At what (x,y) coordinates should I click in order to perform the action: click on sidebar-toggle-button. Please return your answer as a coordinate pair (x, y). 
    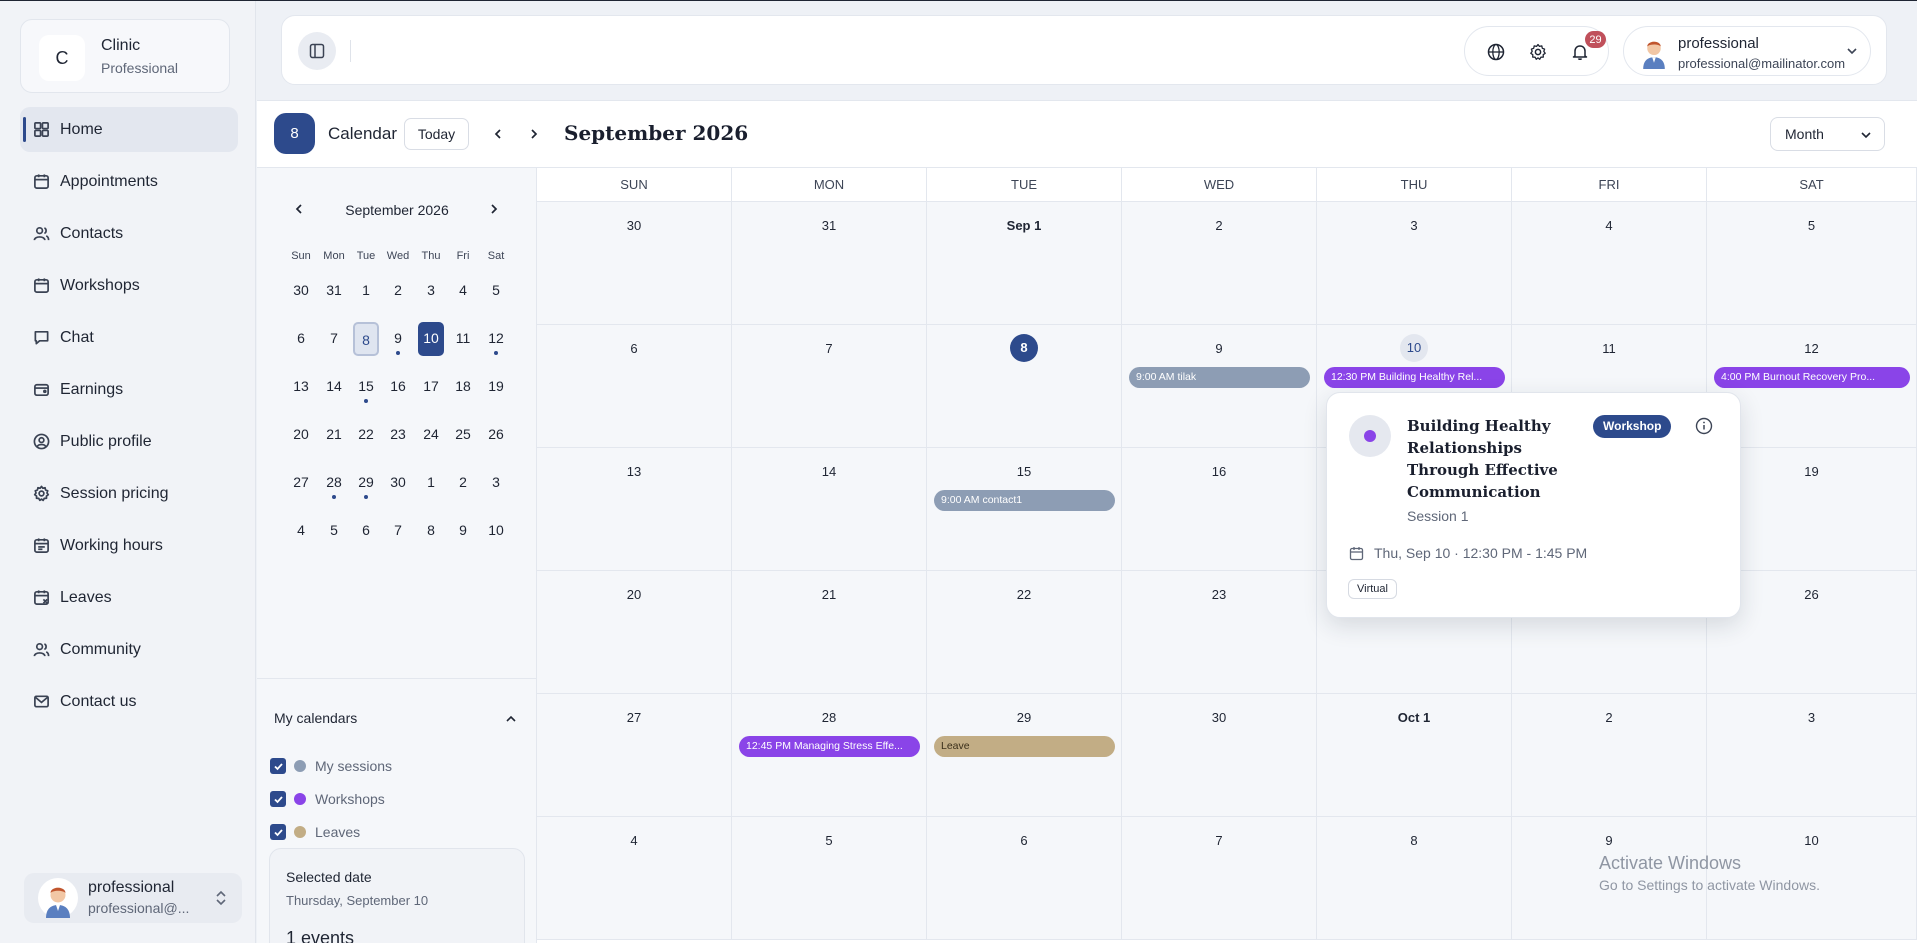
    Looking at the image, I should click on (317, 51).